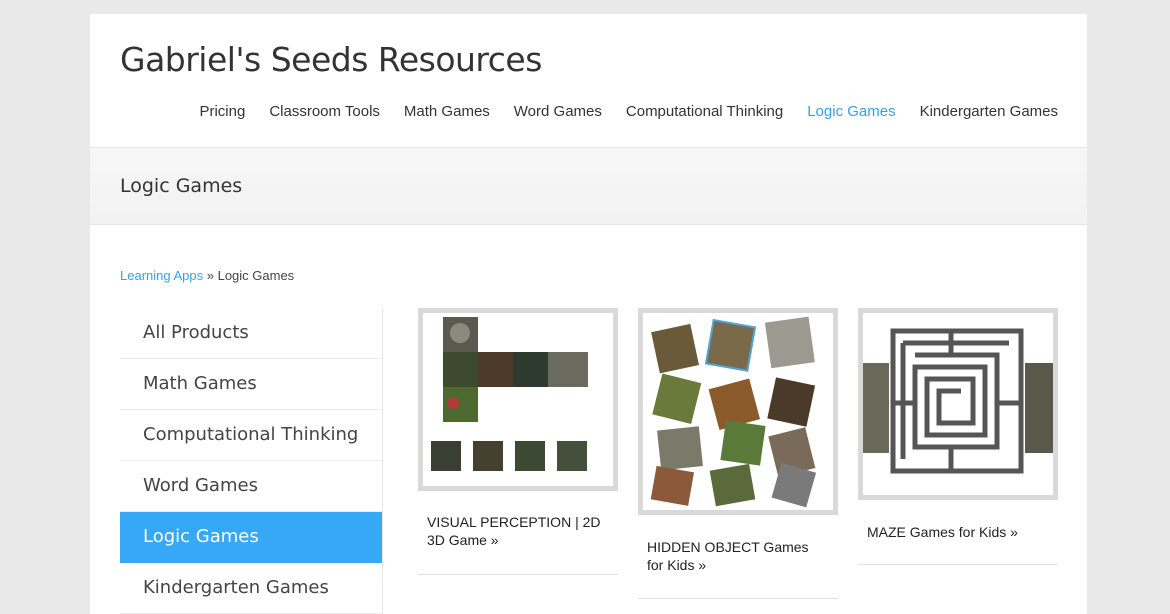 The width and height of the screenshot is (1170, 614). I want to click on sidebar-item-word-games: Word Games, so click(251, 486).